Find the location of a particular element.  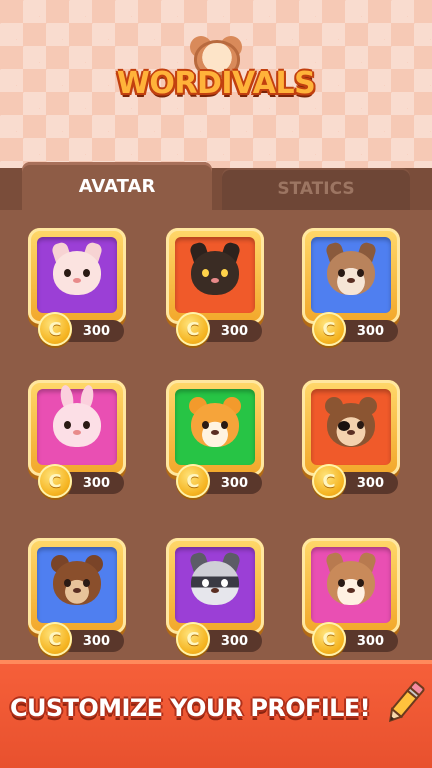

avatar-card-dog: 300 C is located at coordinates (352, 293).